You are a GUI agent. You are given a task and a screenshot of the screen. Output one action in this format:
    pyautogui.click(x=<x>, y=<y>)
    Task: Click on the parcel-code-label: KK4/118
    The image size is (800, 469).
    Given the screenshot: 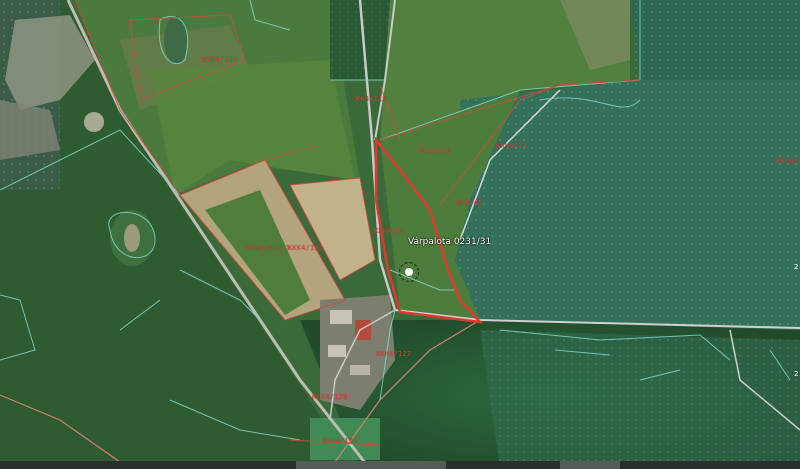 What is the action you would take?
    pyautogui.click(x=371, y=99)
    